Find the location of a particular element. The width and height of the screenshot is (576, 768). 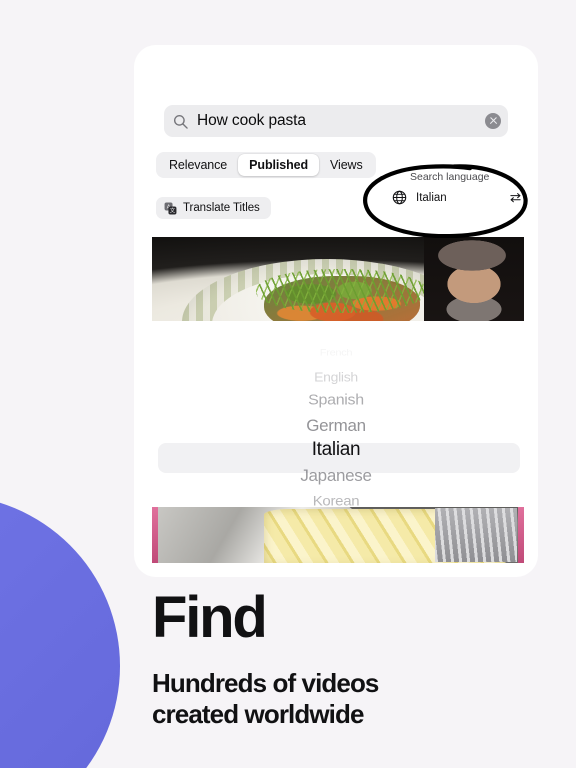

search-language-label: Search language is located at coordinates (450, 177).